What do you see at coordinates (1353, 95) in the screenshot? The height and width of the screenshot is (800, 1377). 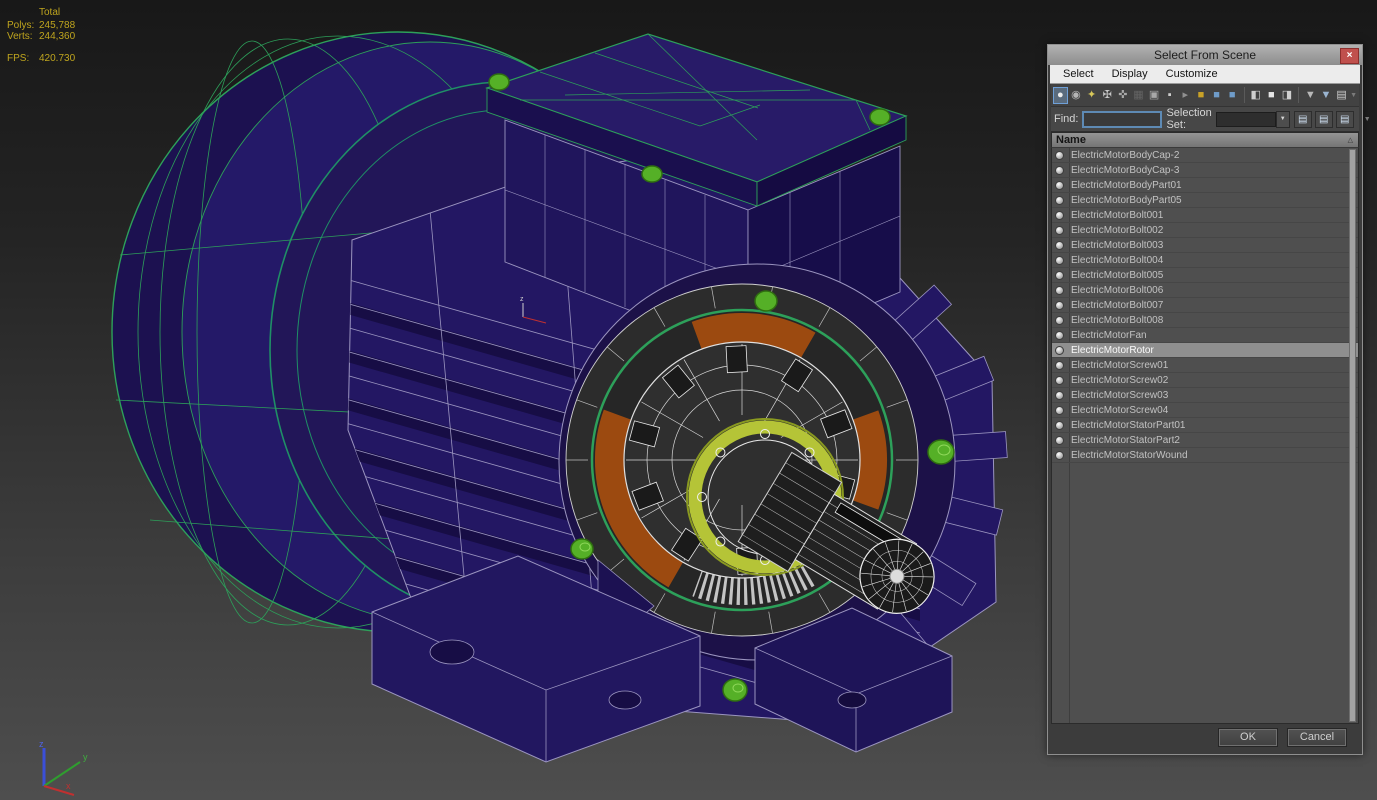 I see `toolbar-flyout-arrow-icon: ▼` at bounding box center [1353, 95].